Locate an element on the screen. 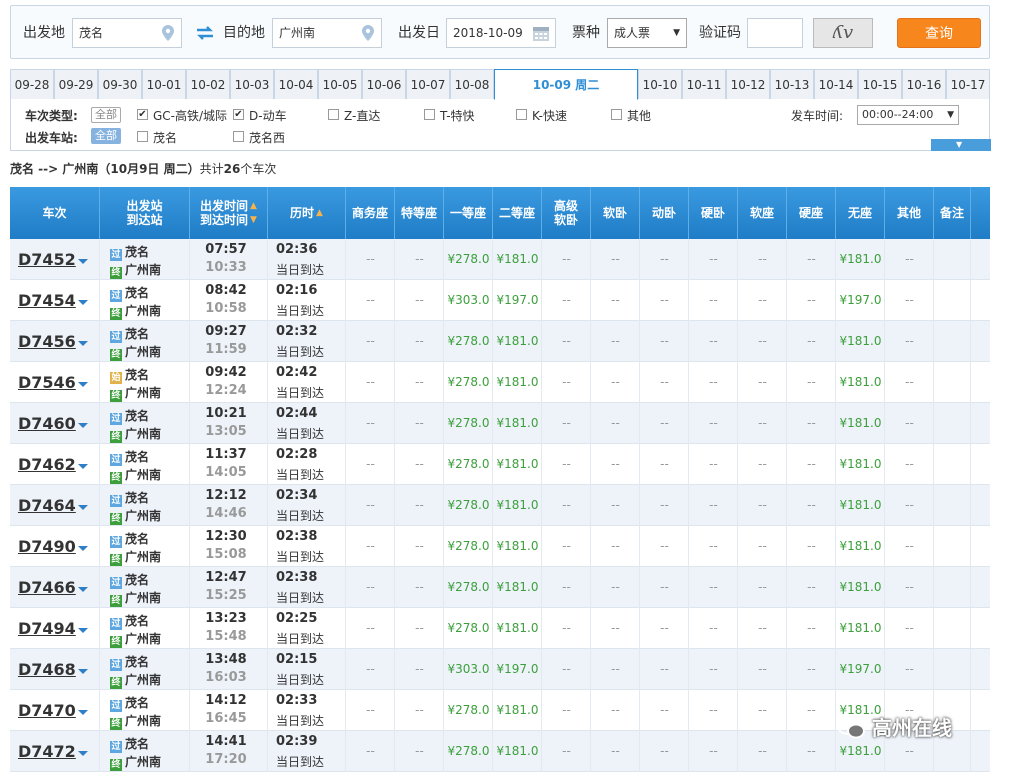 The image size is (1021, 774). train-type-all-button: 全部 is located at coordinates (106, 115).